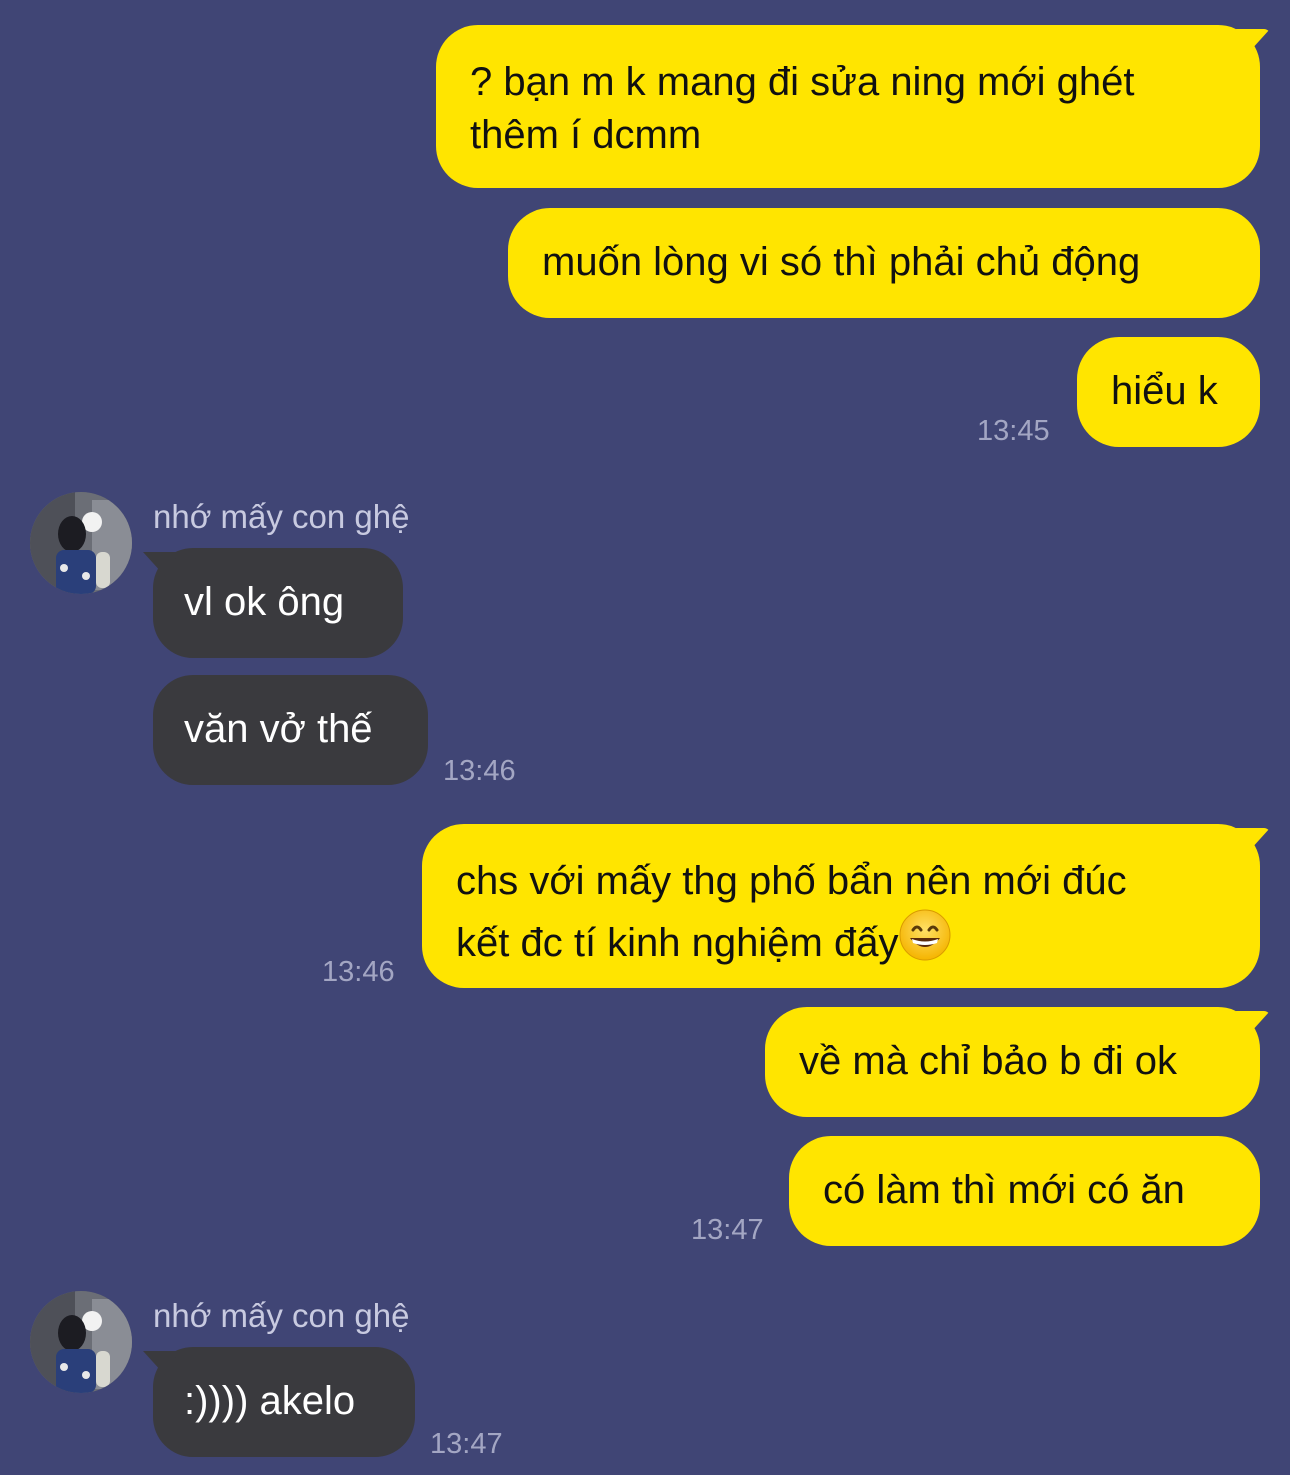  Describe the element at coordinates (791, 881) in the screenshot. I see `message-text-line-1: chs với mấy thg phố bẩn nên mới đúc` at that location.